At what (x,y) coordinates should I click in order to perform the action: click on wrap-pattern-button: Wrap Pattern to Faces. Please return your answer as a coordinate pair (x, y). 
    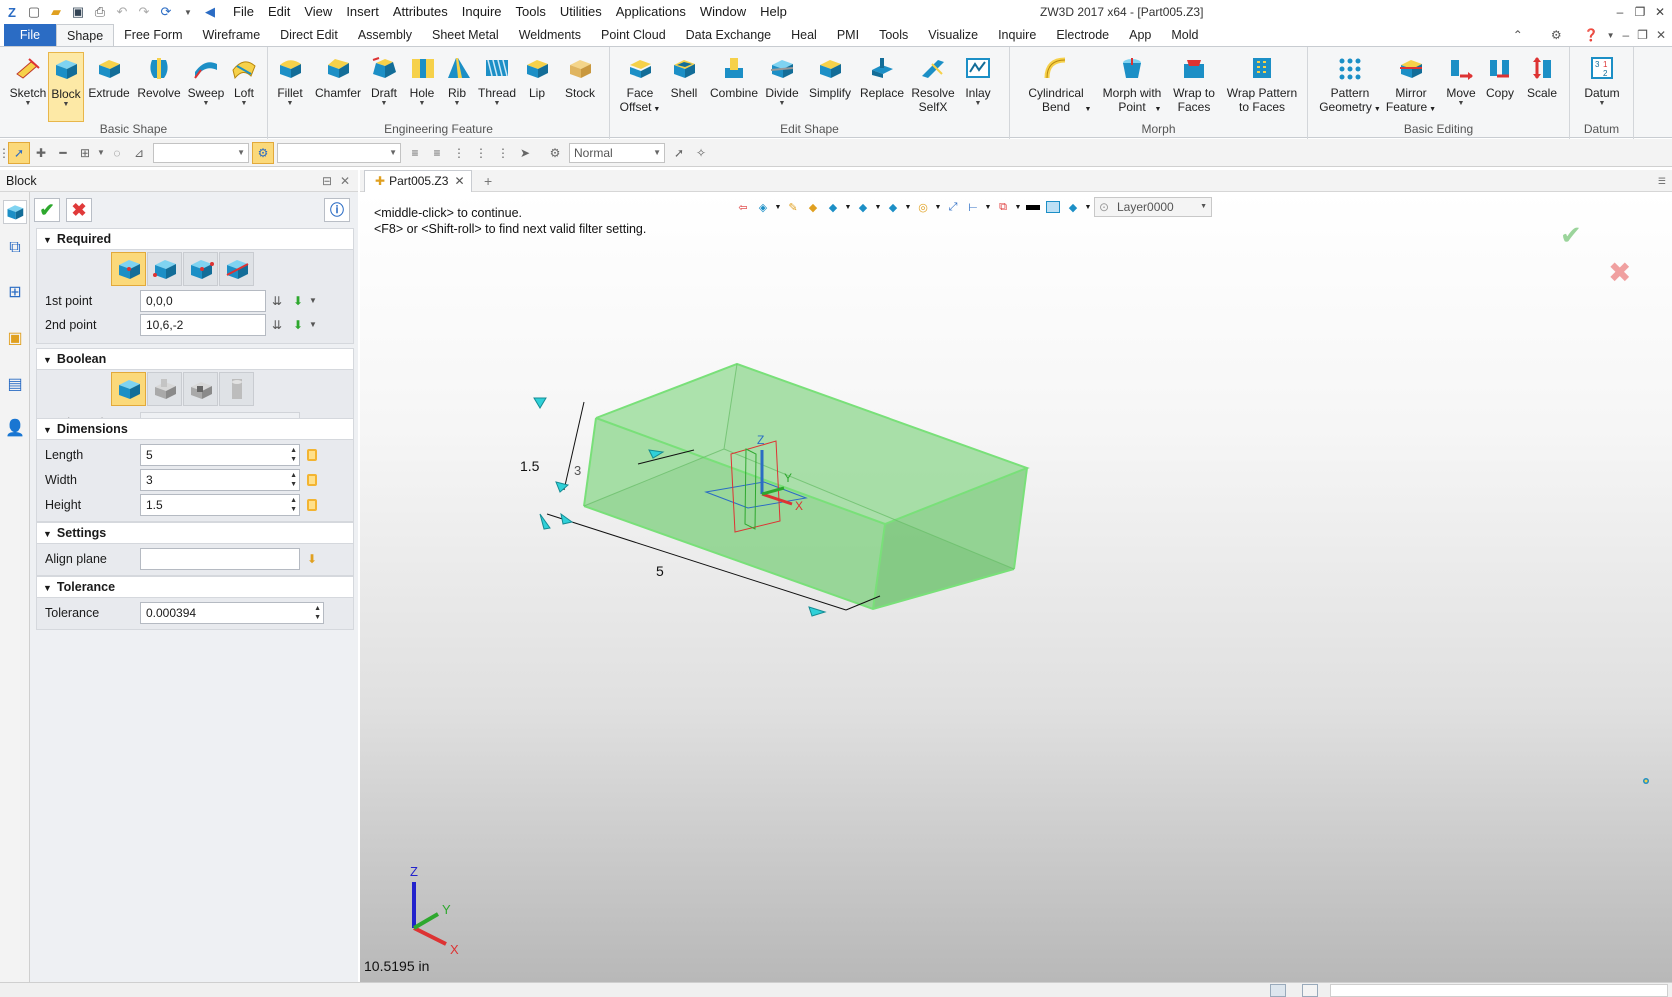
    Looking at the image, I should click on (1262, 83).